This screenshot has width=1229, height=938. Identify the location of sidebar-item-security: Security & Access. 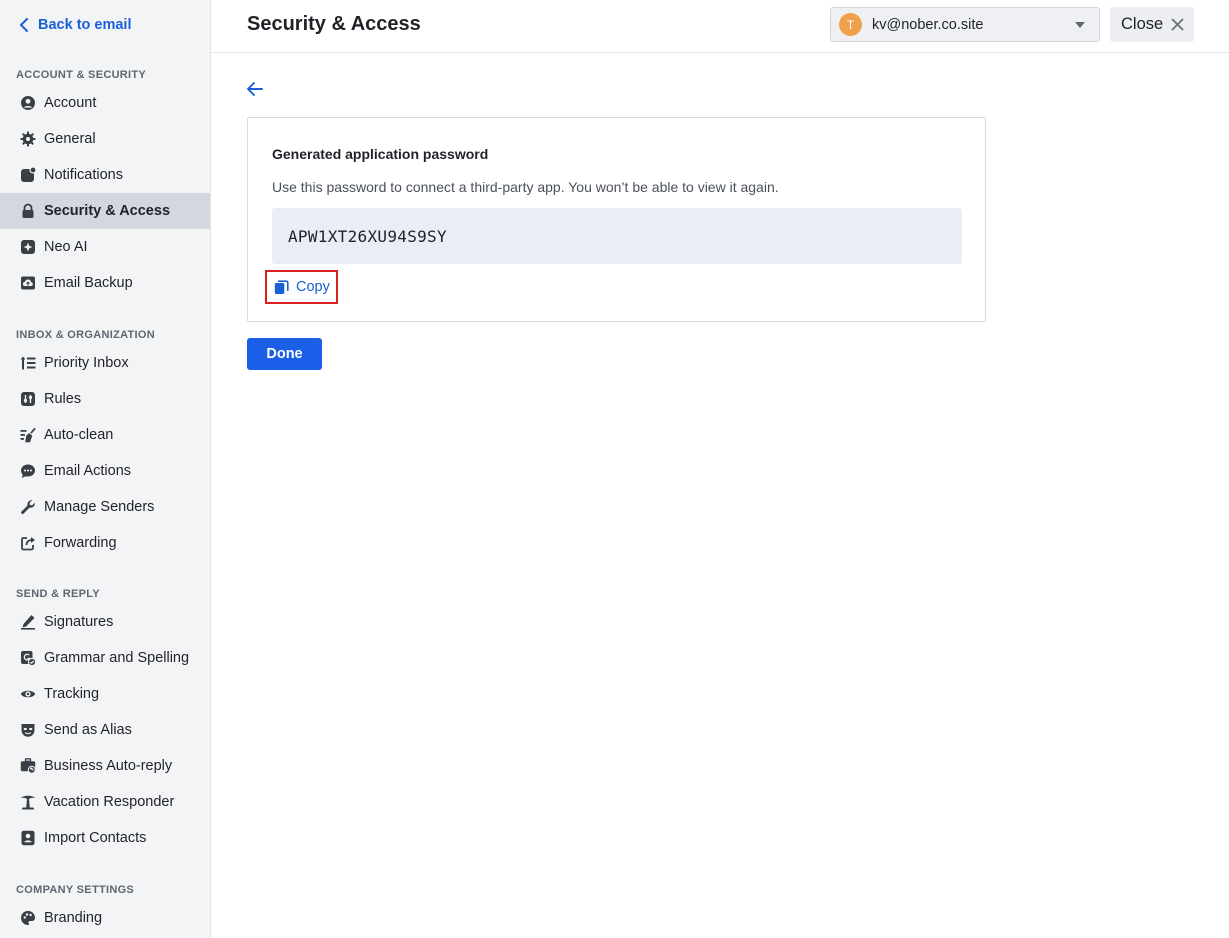
(105, 211).